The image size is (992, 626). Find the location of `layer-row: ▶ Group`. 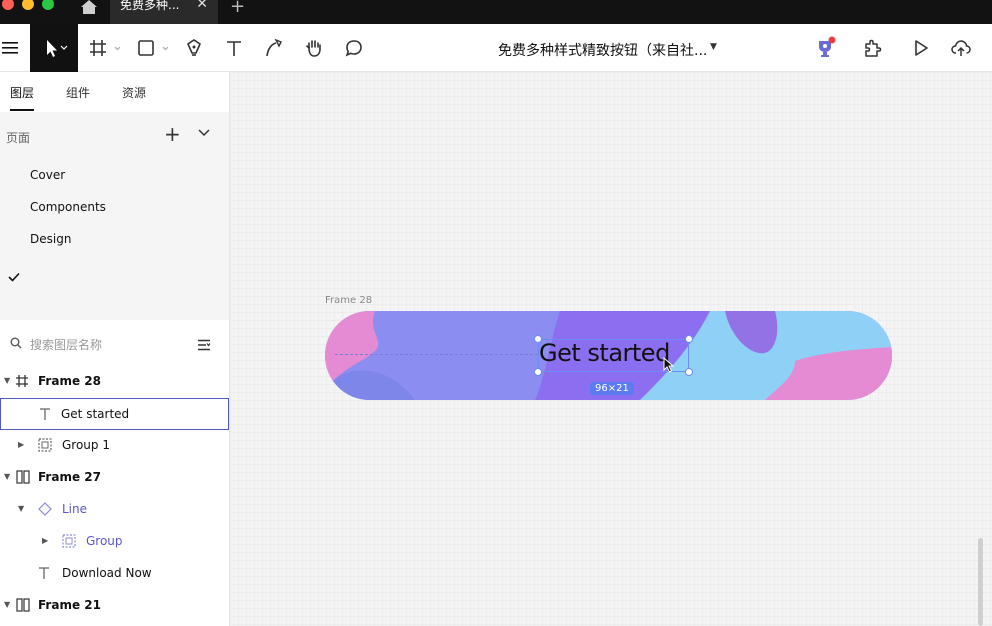

layer-row: ▶ Group is located at coordinates (114, 542).